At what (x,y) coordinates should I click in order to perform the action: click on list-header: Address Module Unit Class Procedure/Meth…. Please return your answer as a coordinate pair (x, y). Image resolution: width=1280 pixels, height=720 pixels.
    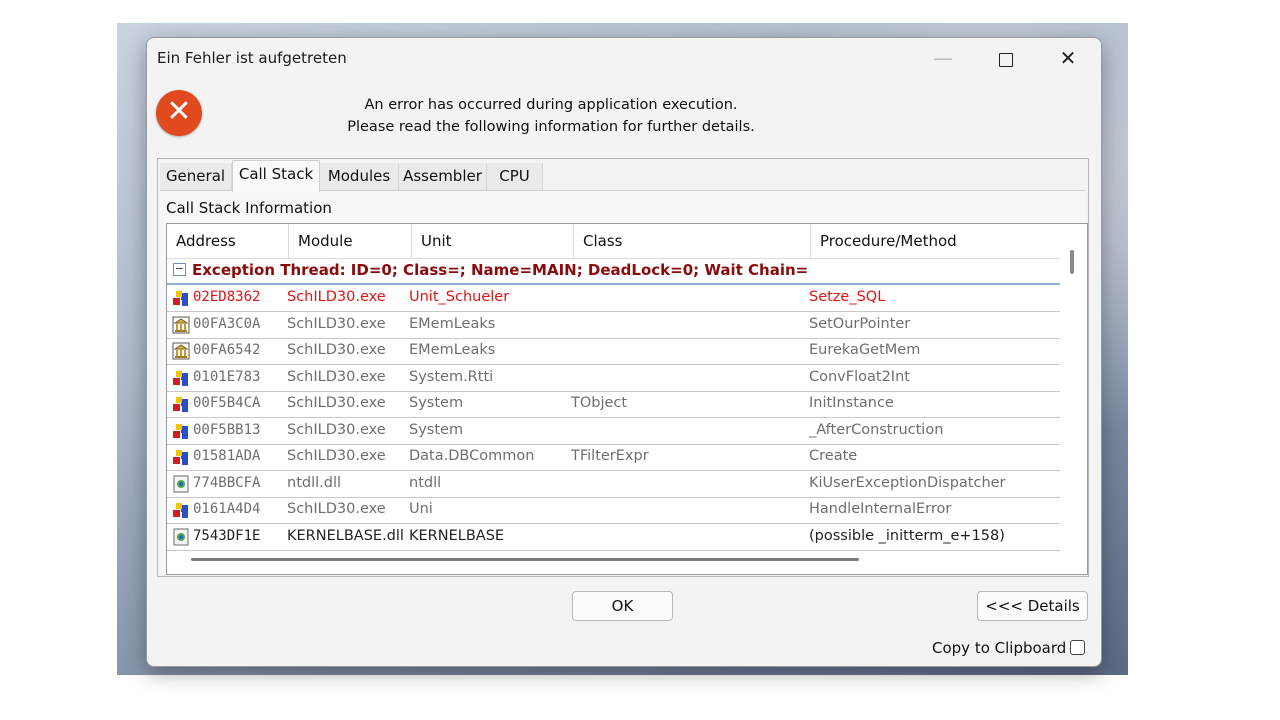
    Looking at the image, I should click on (613, 241).